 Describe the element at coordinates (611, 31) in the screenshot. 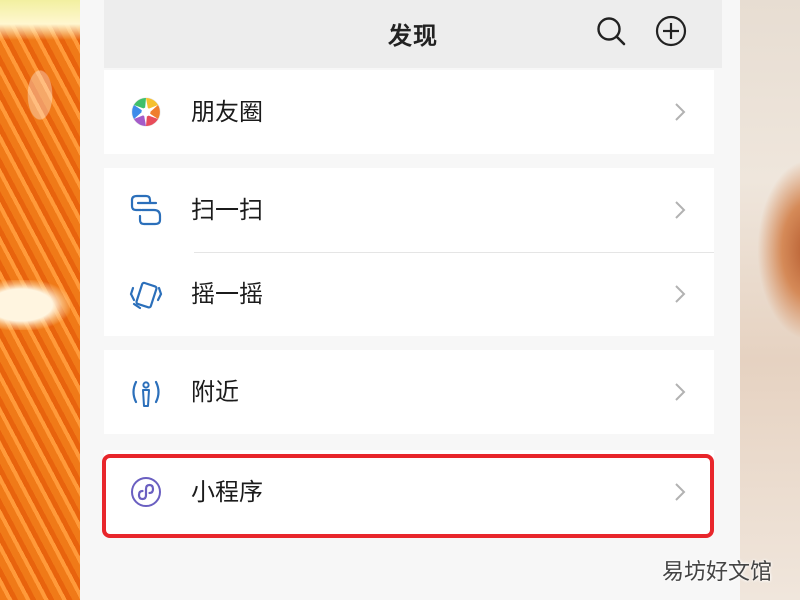

I see `search-icon` at that location.